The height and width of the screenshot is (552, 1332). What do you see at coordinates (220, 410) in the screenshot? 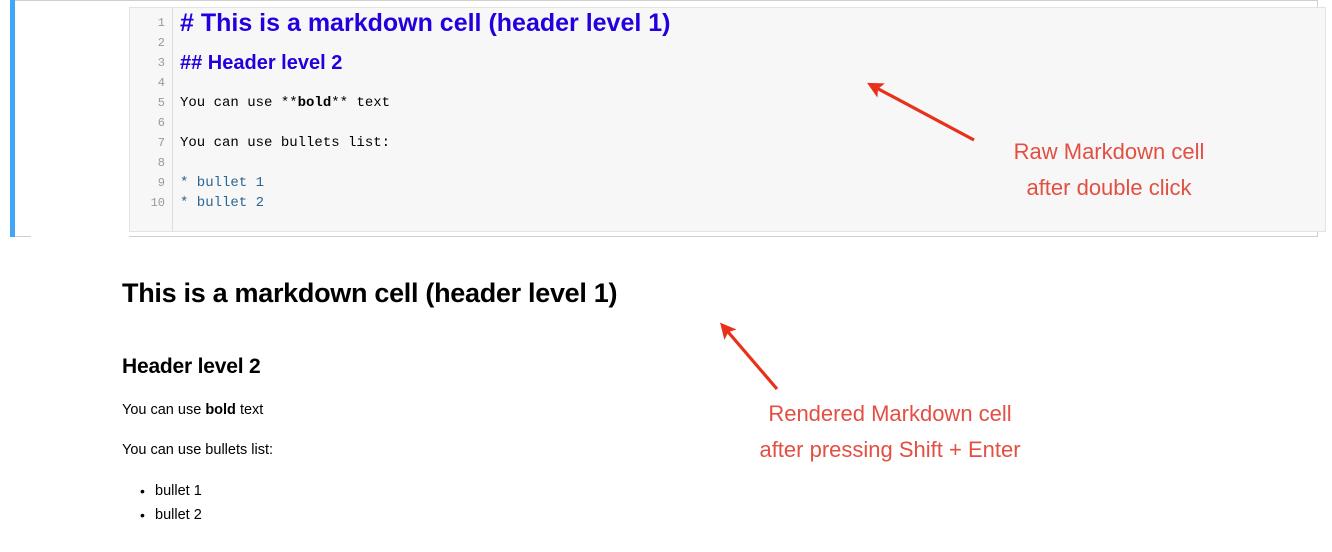
I see `rendered-bold-word: bold` at bounding box center [220, 410].